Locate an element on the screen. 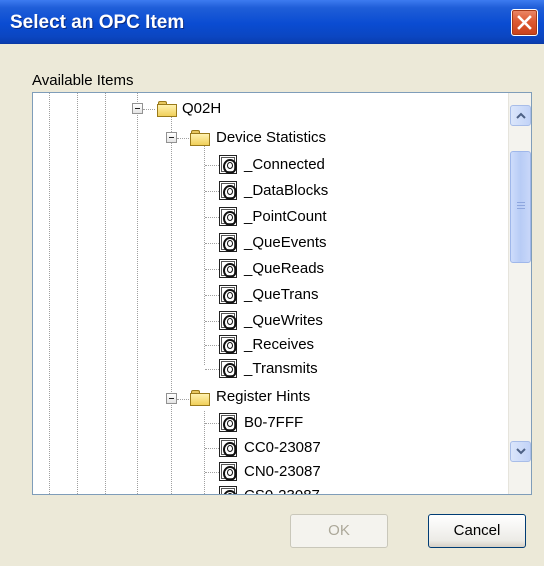 This screenshot has width=544, height=566. tree-item: CN0-23087 is located at coordinates (282, 472).